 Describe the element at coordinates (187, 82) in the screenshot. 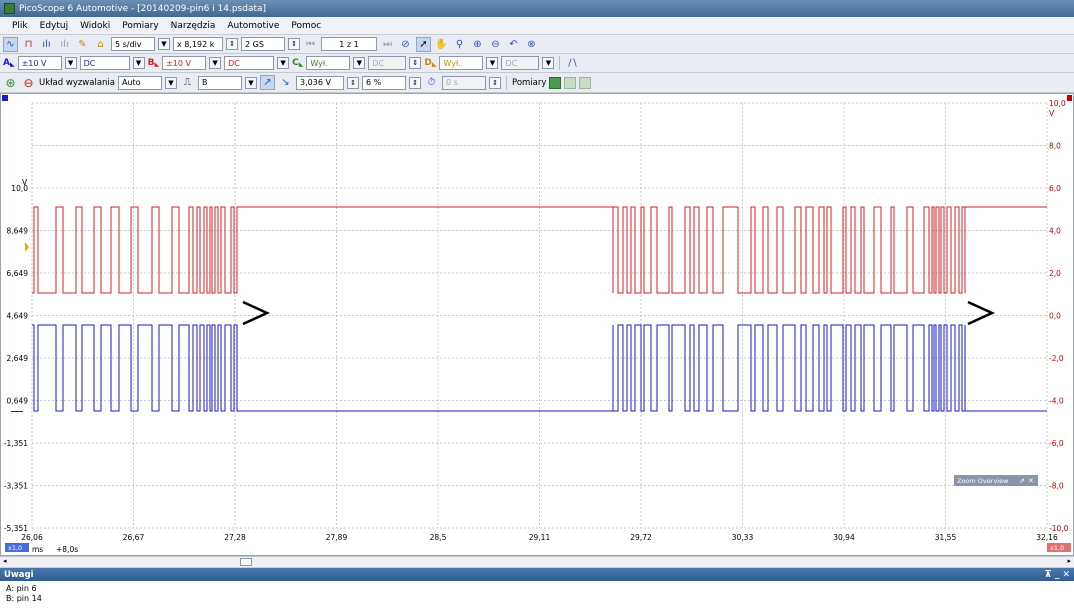

I see `trigger-type-icon: ⎍` at that location.